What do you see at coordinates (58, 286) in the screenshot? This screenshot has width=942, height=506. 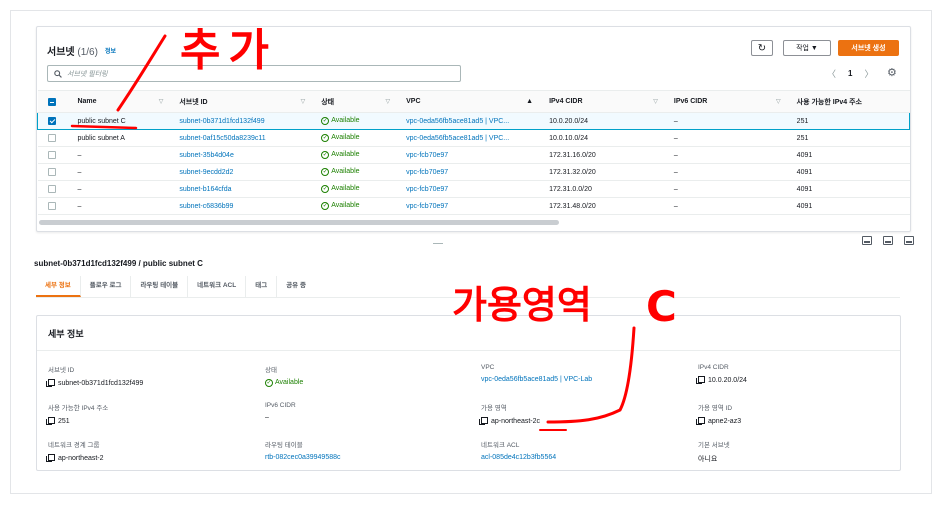 I see `tab-details: 세부 정보` at bounding box center [58, 286].